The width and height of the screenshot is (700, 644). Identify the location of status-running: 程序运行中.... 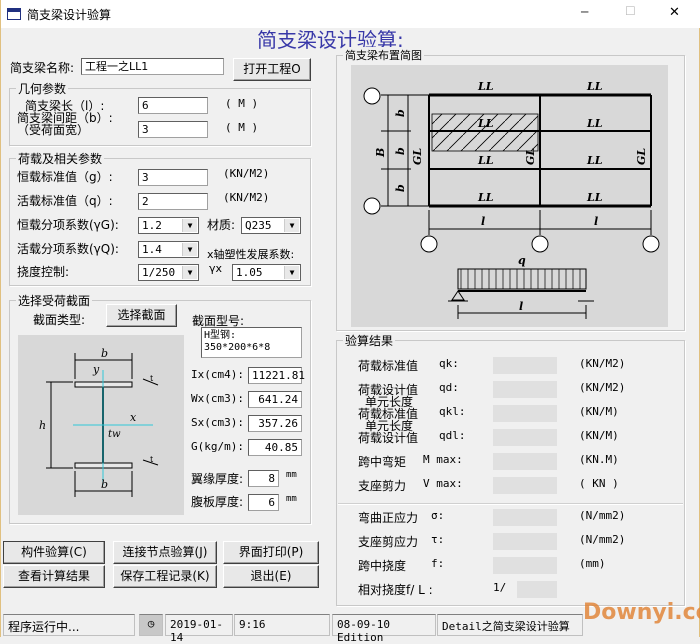
(69, 625).